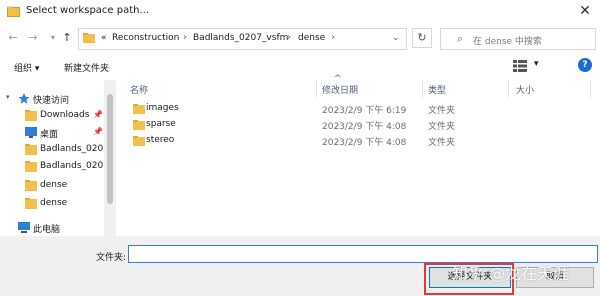 Image resolution: width=600 pixels, height=296 pixels. I want to click on sidebar-item-badlands-2: Badlands_0207, so click(52, 166).